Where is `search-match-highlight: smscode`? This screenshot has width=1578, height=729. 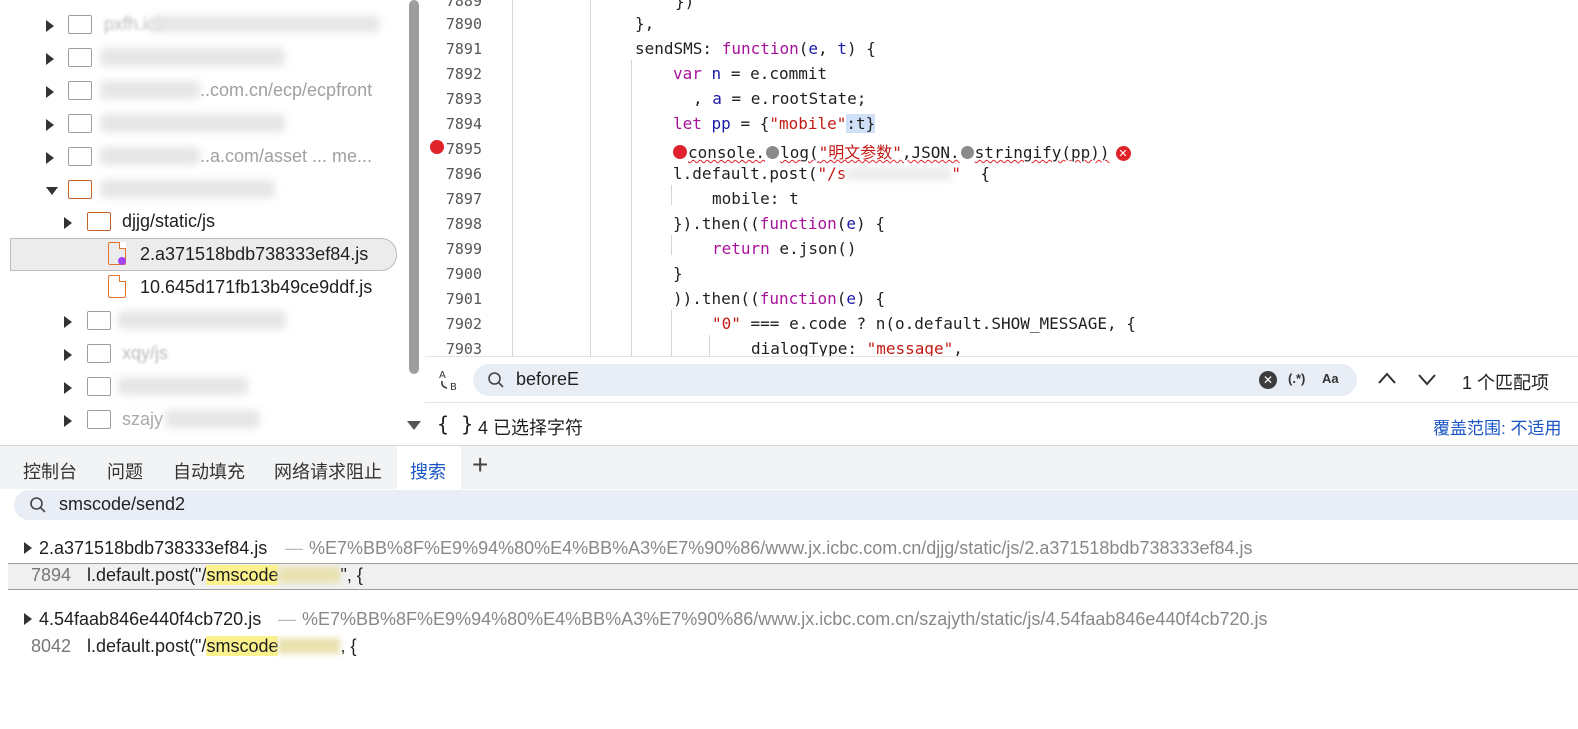 search-match-highlight: smscode is located at coordinates (242, 575).